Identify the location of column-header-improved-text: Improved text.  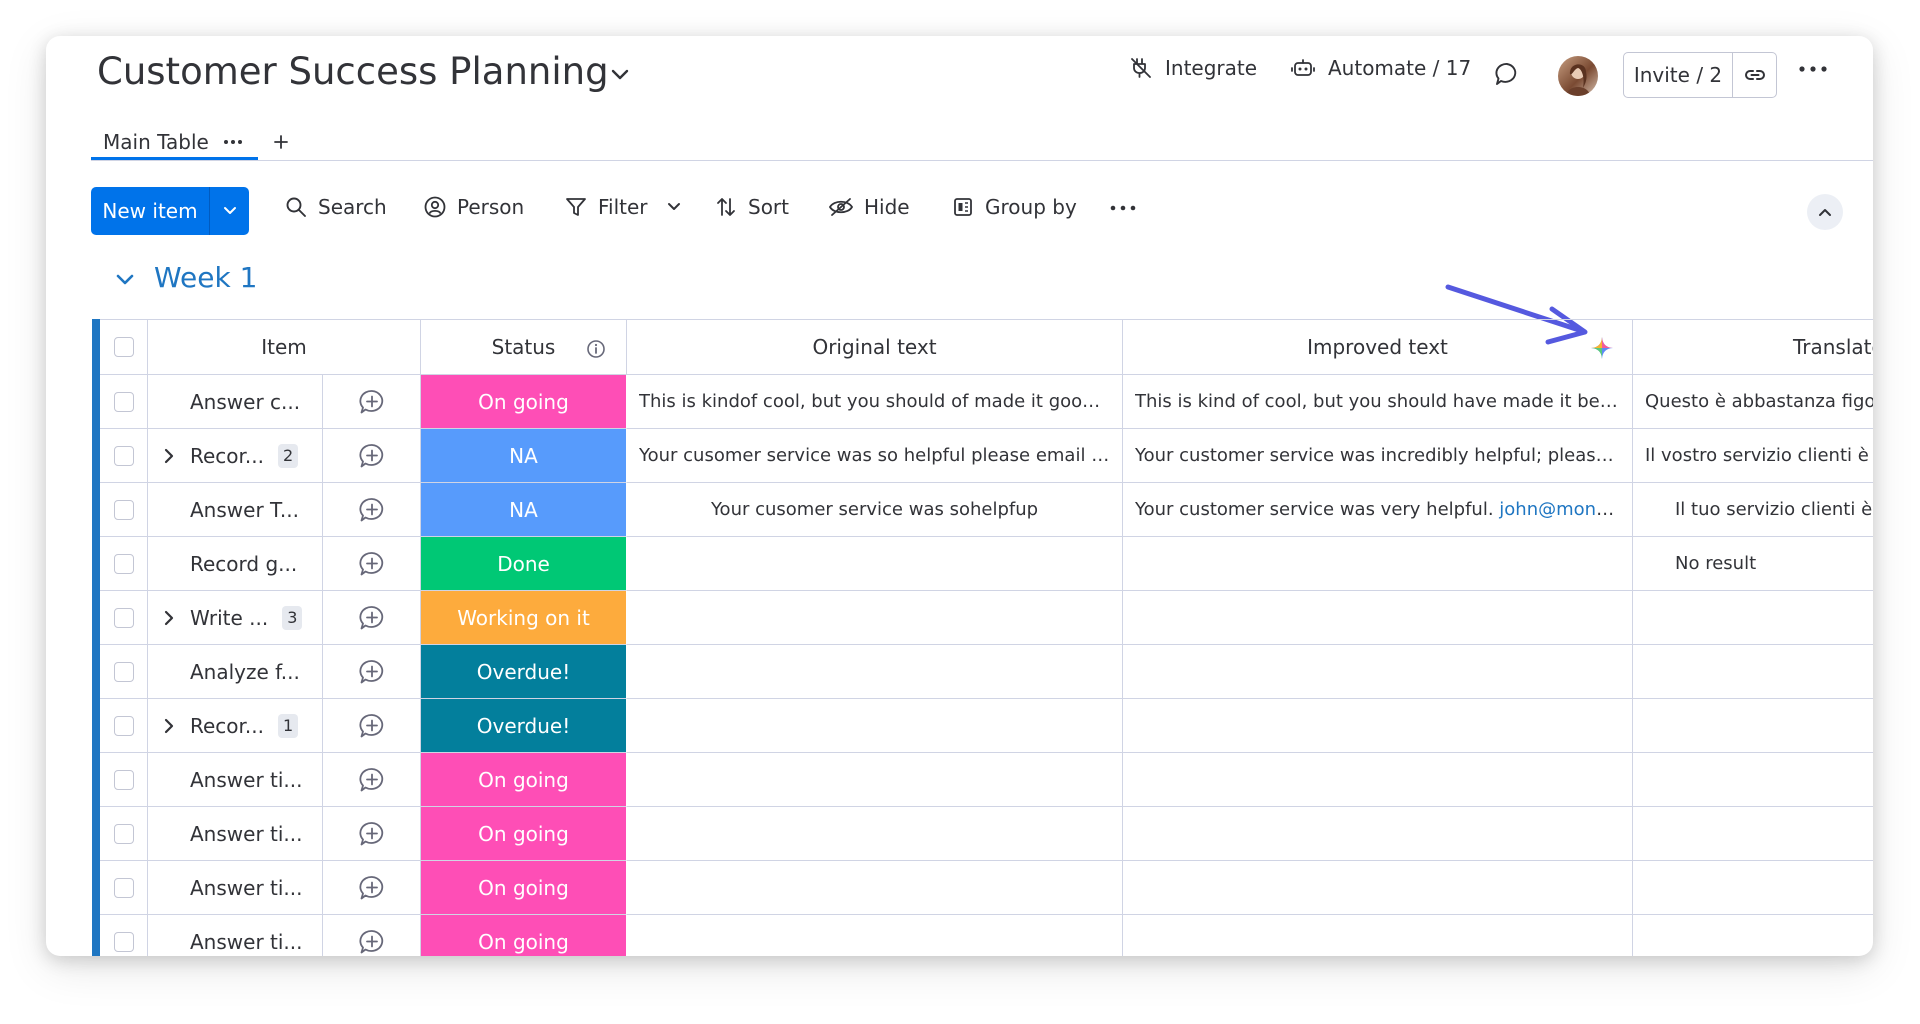
(1378, 347).